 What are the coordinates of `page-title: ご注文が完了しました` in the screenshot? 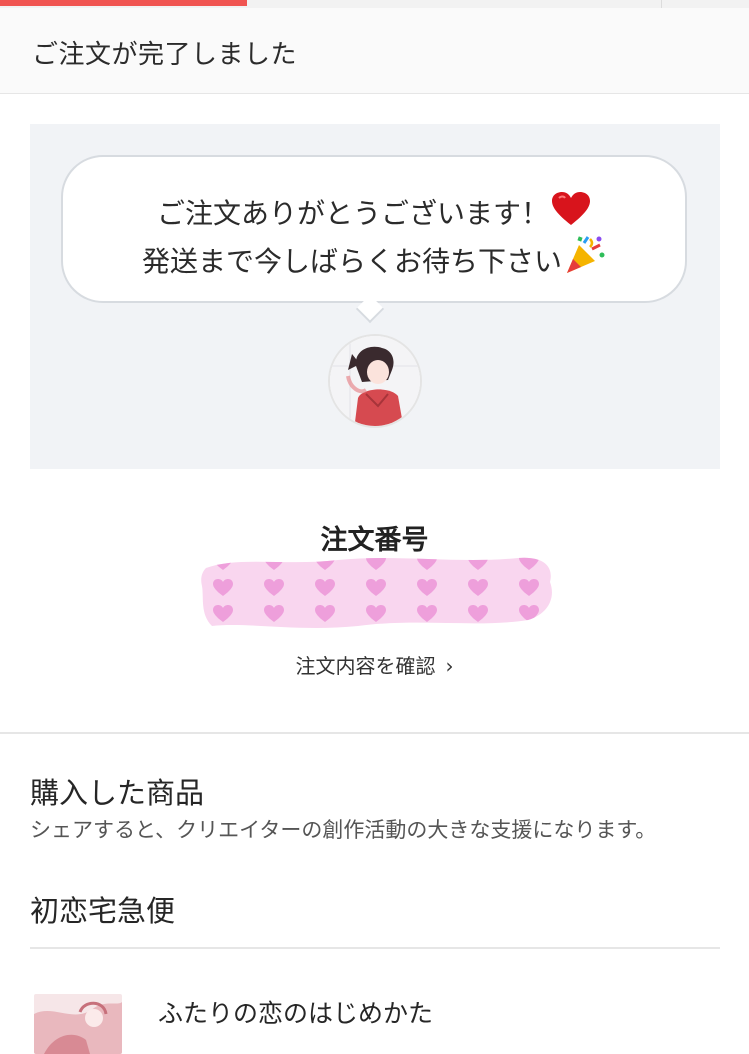 It's located at (165, 55).